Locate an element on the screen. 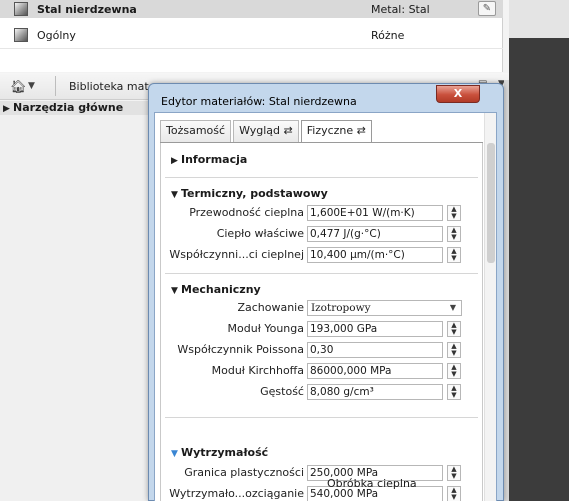 The height and width of the screenshot is (501, 569). poisson-ratio-label: Współczynnik Poissona is located at coordinates (240, 349).